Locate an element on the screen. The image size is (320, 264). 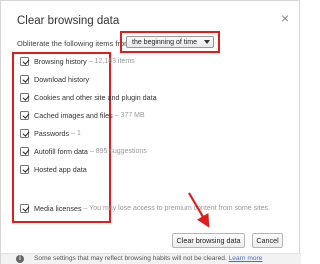
item-note: – 12,183 items is located at coordinates (111, 61).